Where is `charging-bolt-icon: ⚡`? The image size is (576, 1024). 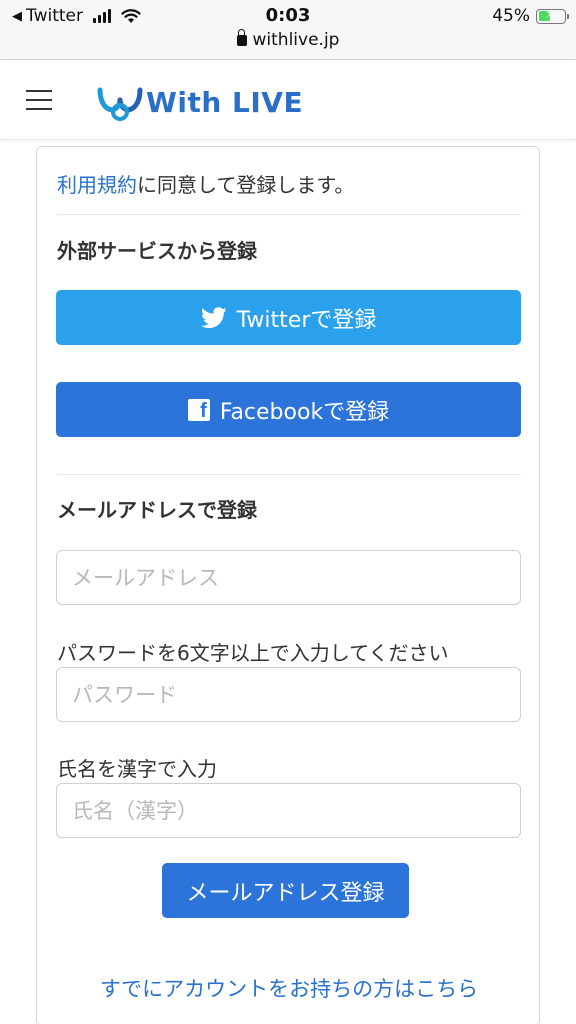
charging-bolt-icon: ⚡ is located at coordinates (550, 14).